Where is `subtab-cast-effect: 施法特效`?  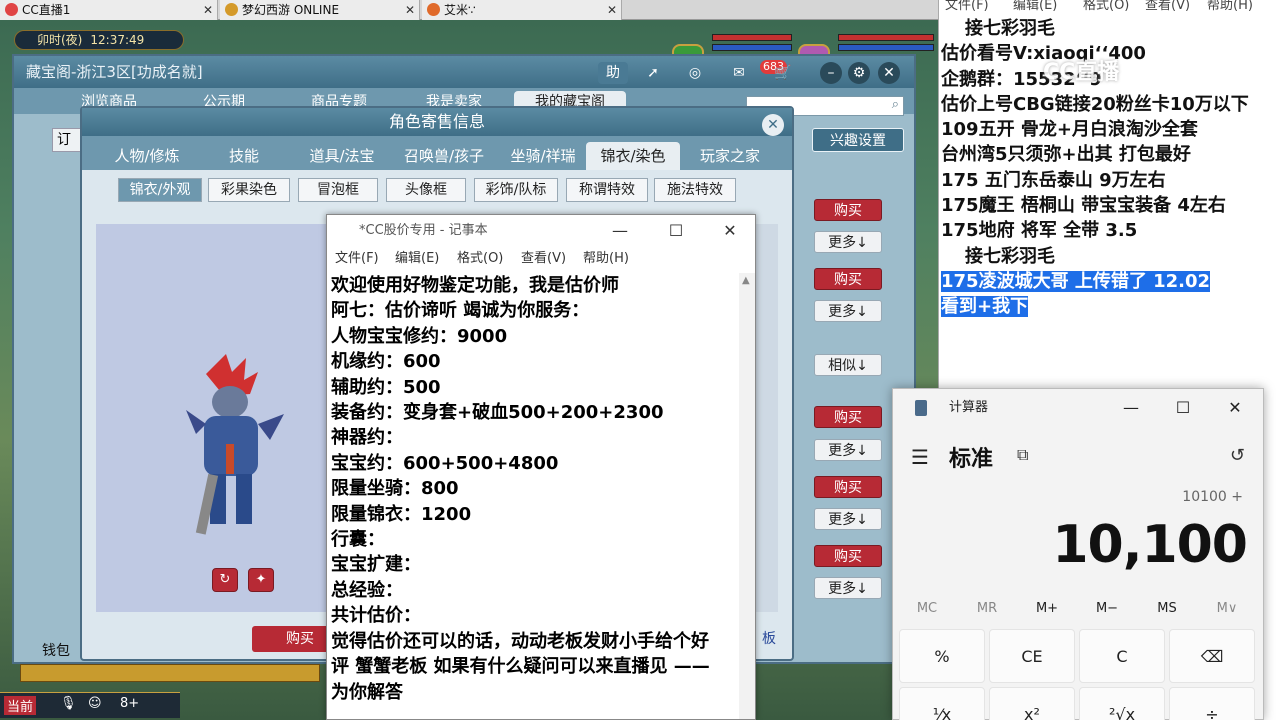 subtab-cast-effect: 施法特效 is located at coordinates (695, 190).